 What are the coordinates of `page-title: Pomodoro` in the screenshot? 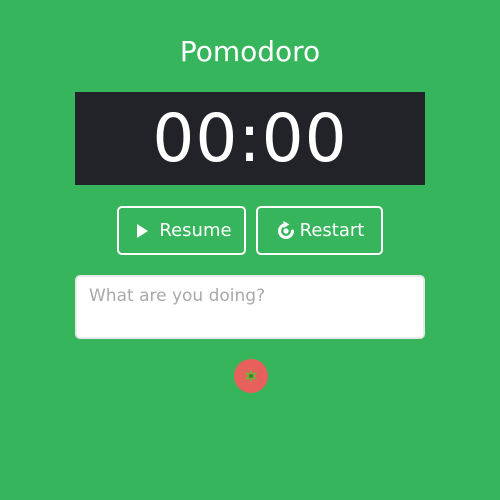 It's located at (250, 51).